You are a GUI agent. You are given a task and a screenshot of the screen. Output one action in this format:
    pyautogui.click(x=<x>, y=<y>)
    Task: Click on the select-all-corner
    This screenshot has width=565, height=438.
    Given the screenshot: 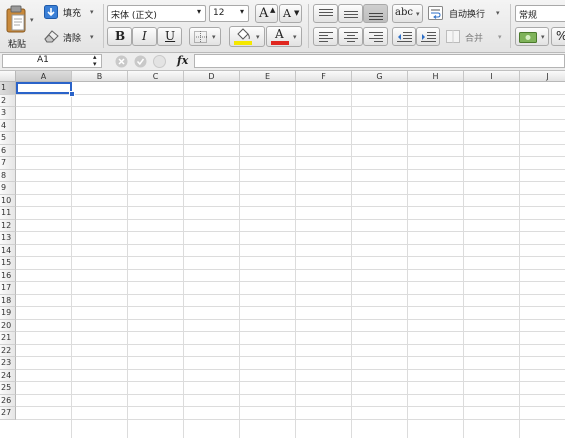 What is the action you would take?
    pyautogui.click(x=8, y=76)
    